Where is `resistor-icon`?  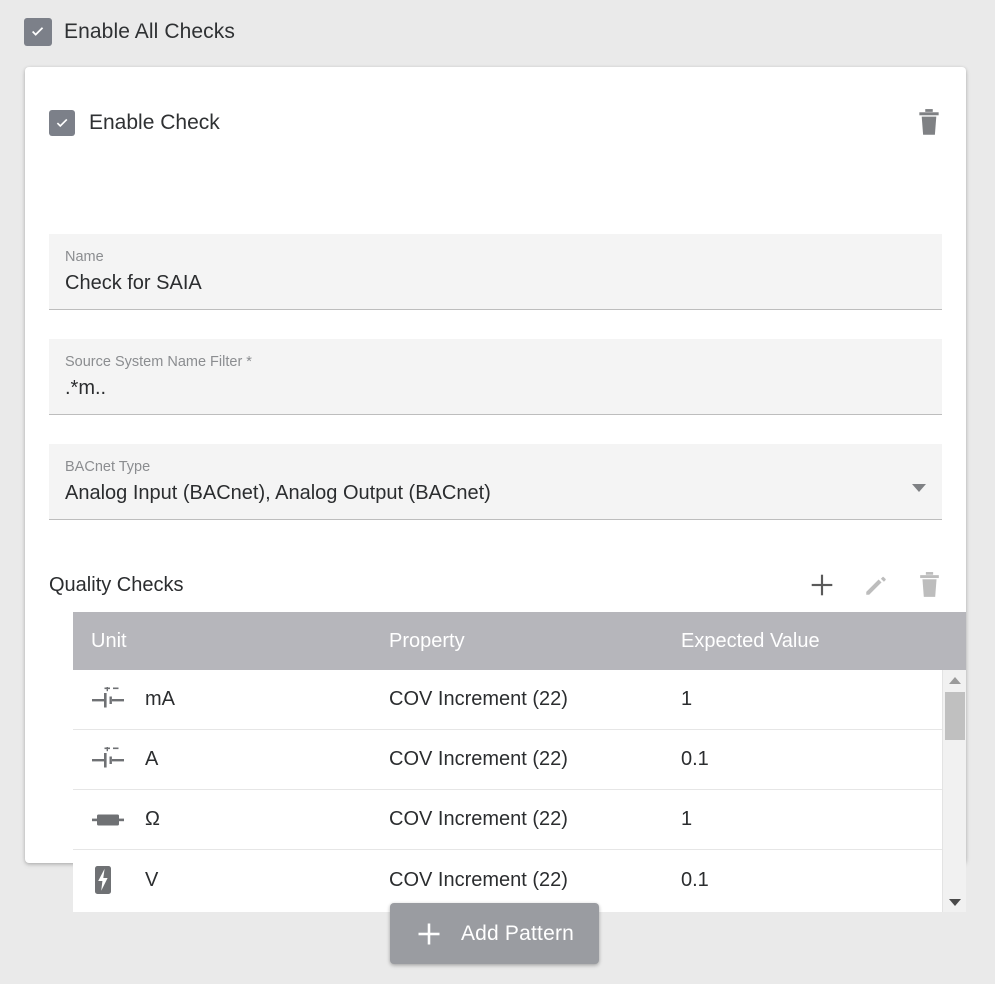 resistor-icon is located at coordinates (114, 820).